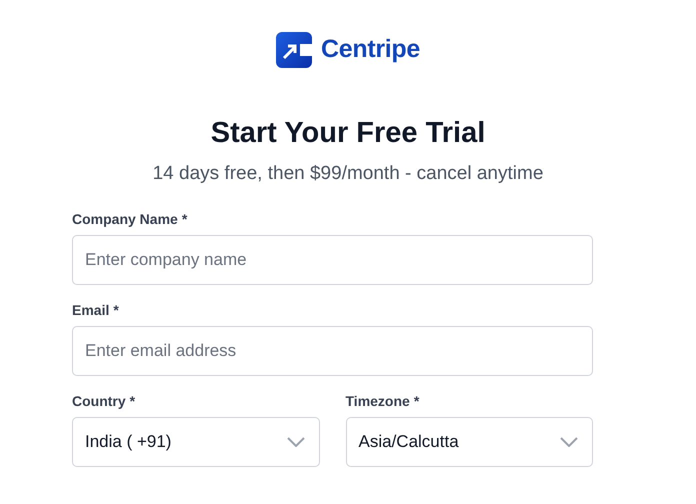  Describe the element at coordinates (99, 401) in the screenshot. I see `field-label: Country` at that location.